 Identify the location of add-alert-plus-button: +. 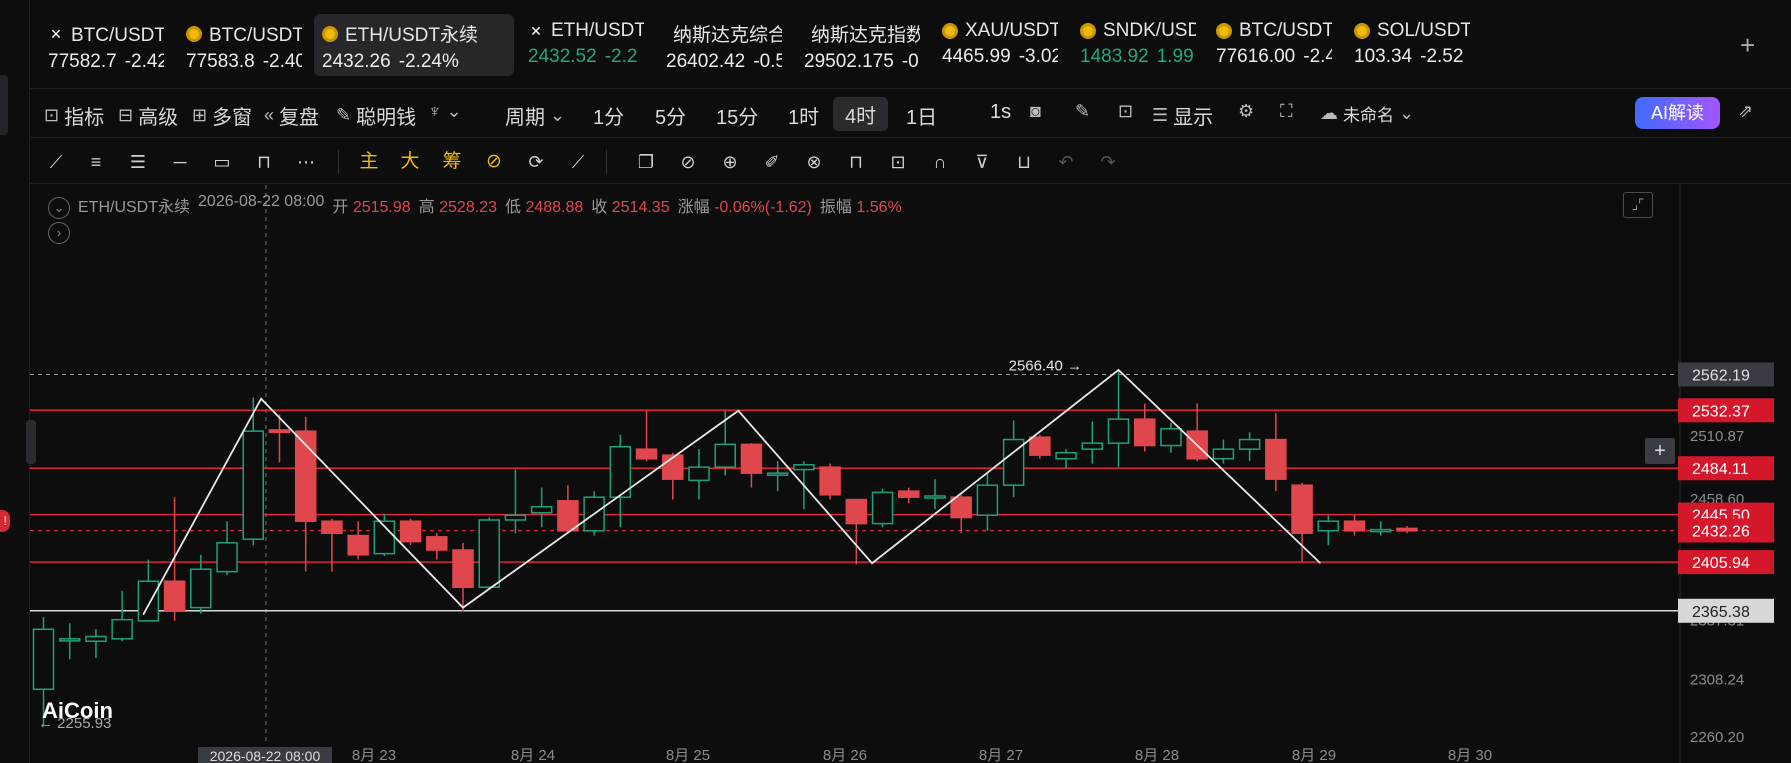
(1660, 451).